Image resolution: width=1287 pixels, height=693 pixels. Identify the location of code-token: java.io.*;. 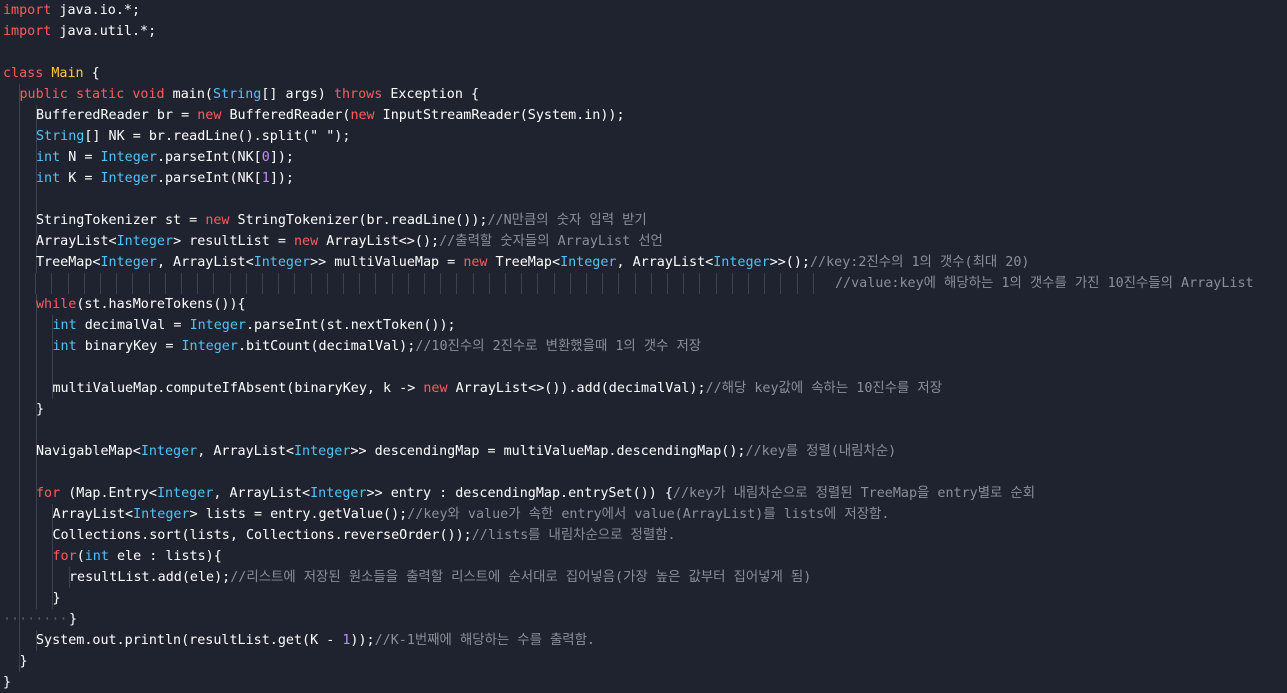
(96, 10).